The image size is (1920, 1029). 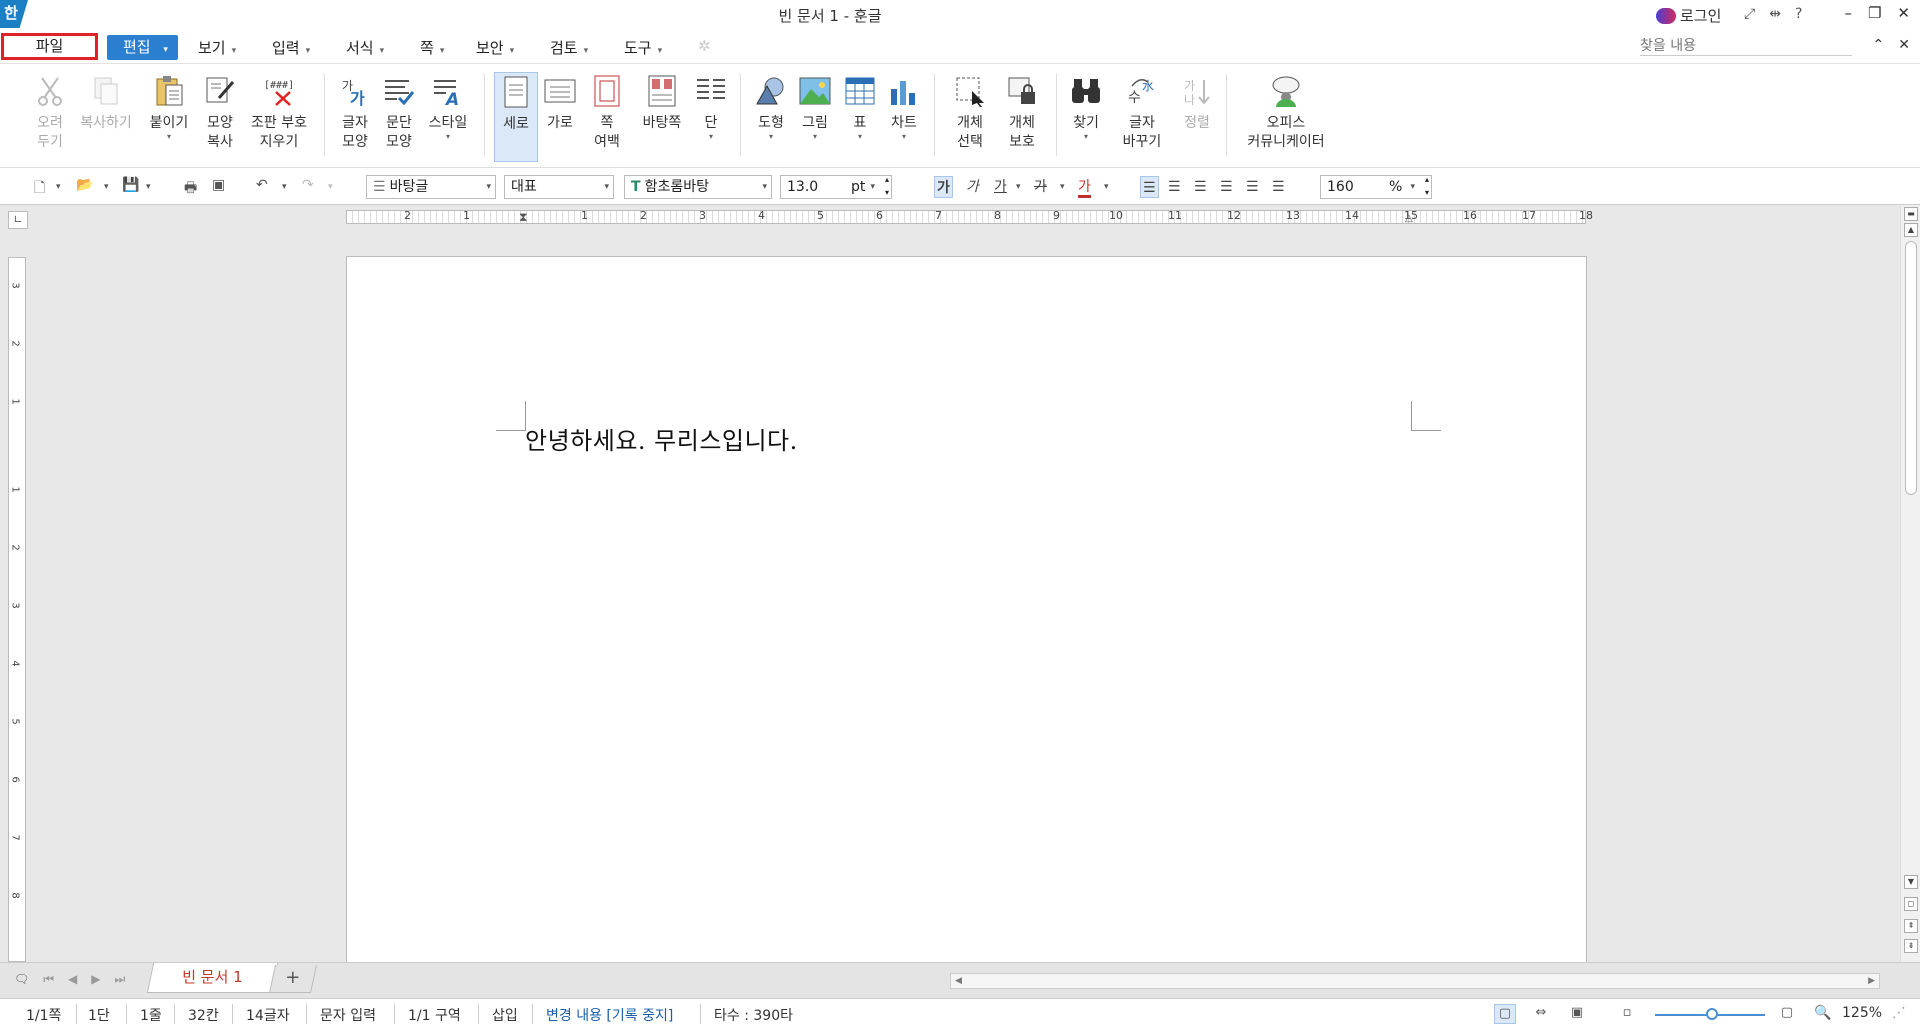 What do you see at coordinates (95, 979) in the screenshot?
I see `next-tab-icon: ▶` at bounding box center [95, 979].